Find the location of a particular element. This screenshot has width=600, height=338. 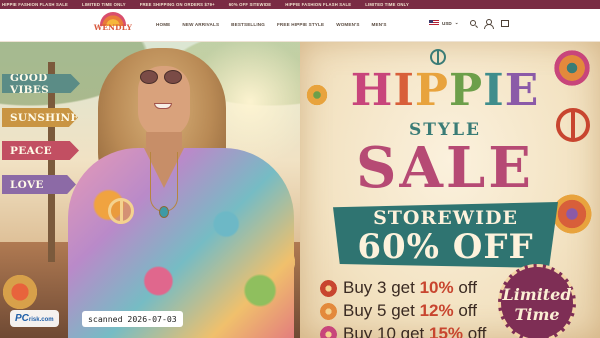

offer-percent: 10% is located at coordinates (436, 287).